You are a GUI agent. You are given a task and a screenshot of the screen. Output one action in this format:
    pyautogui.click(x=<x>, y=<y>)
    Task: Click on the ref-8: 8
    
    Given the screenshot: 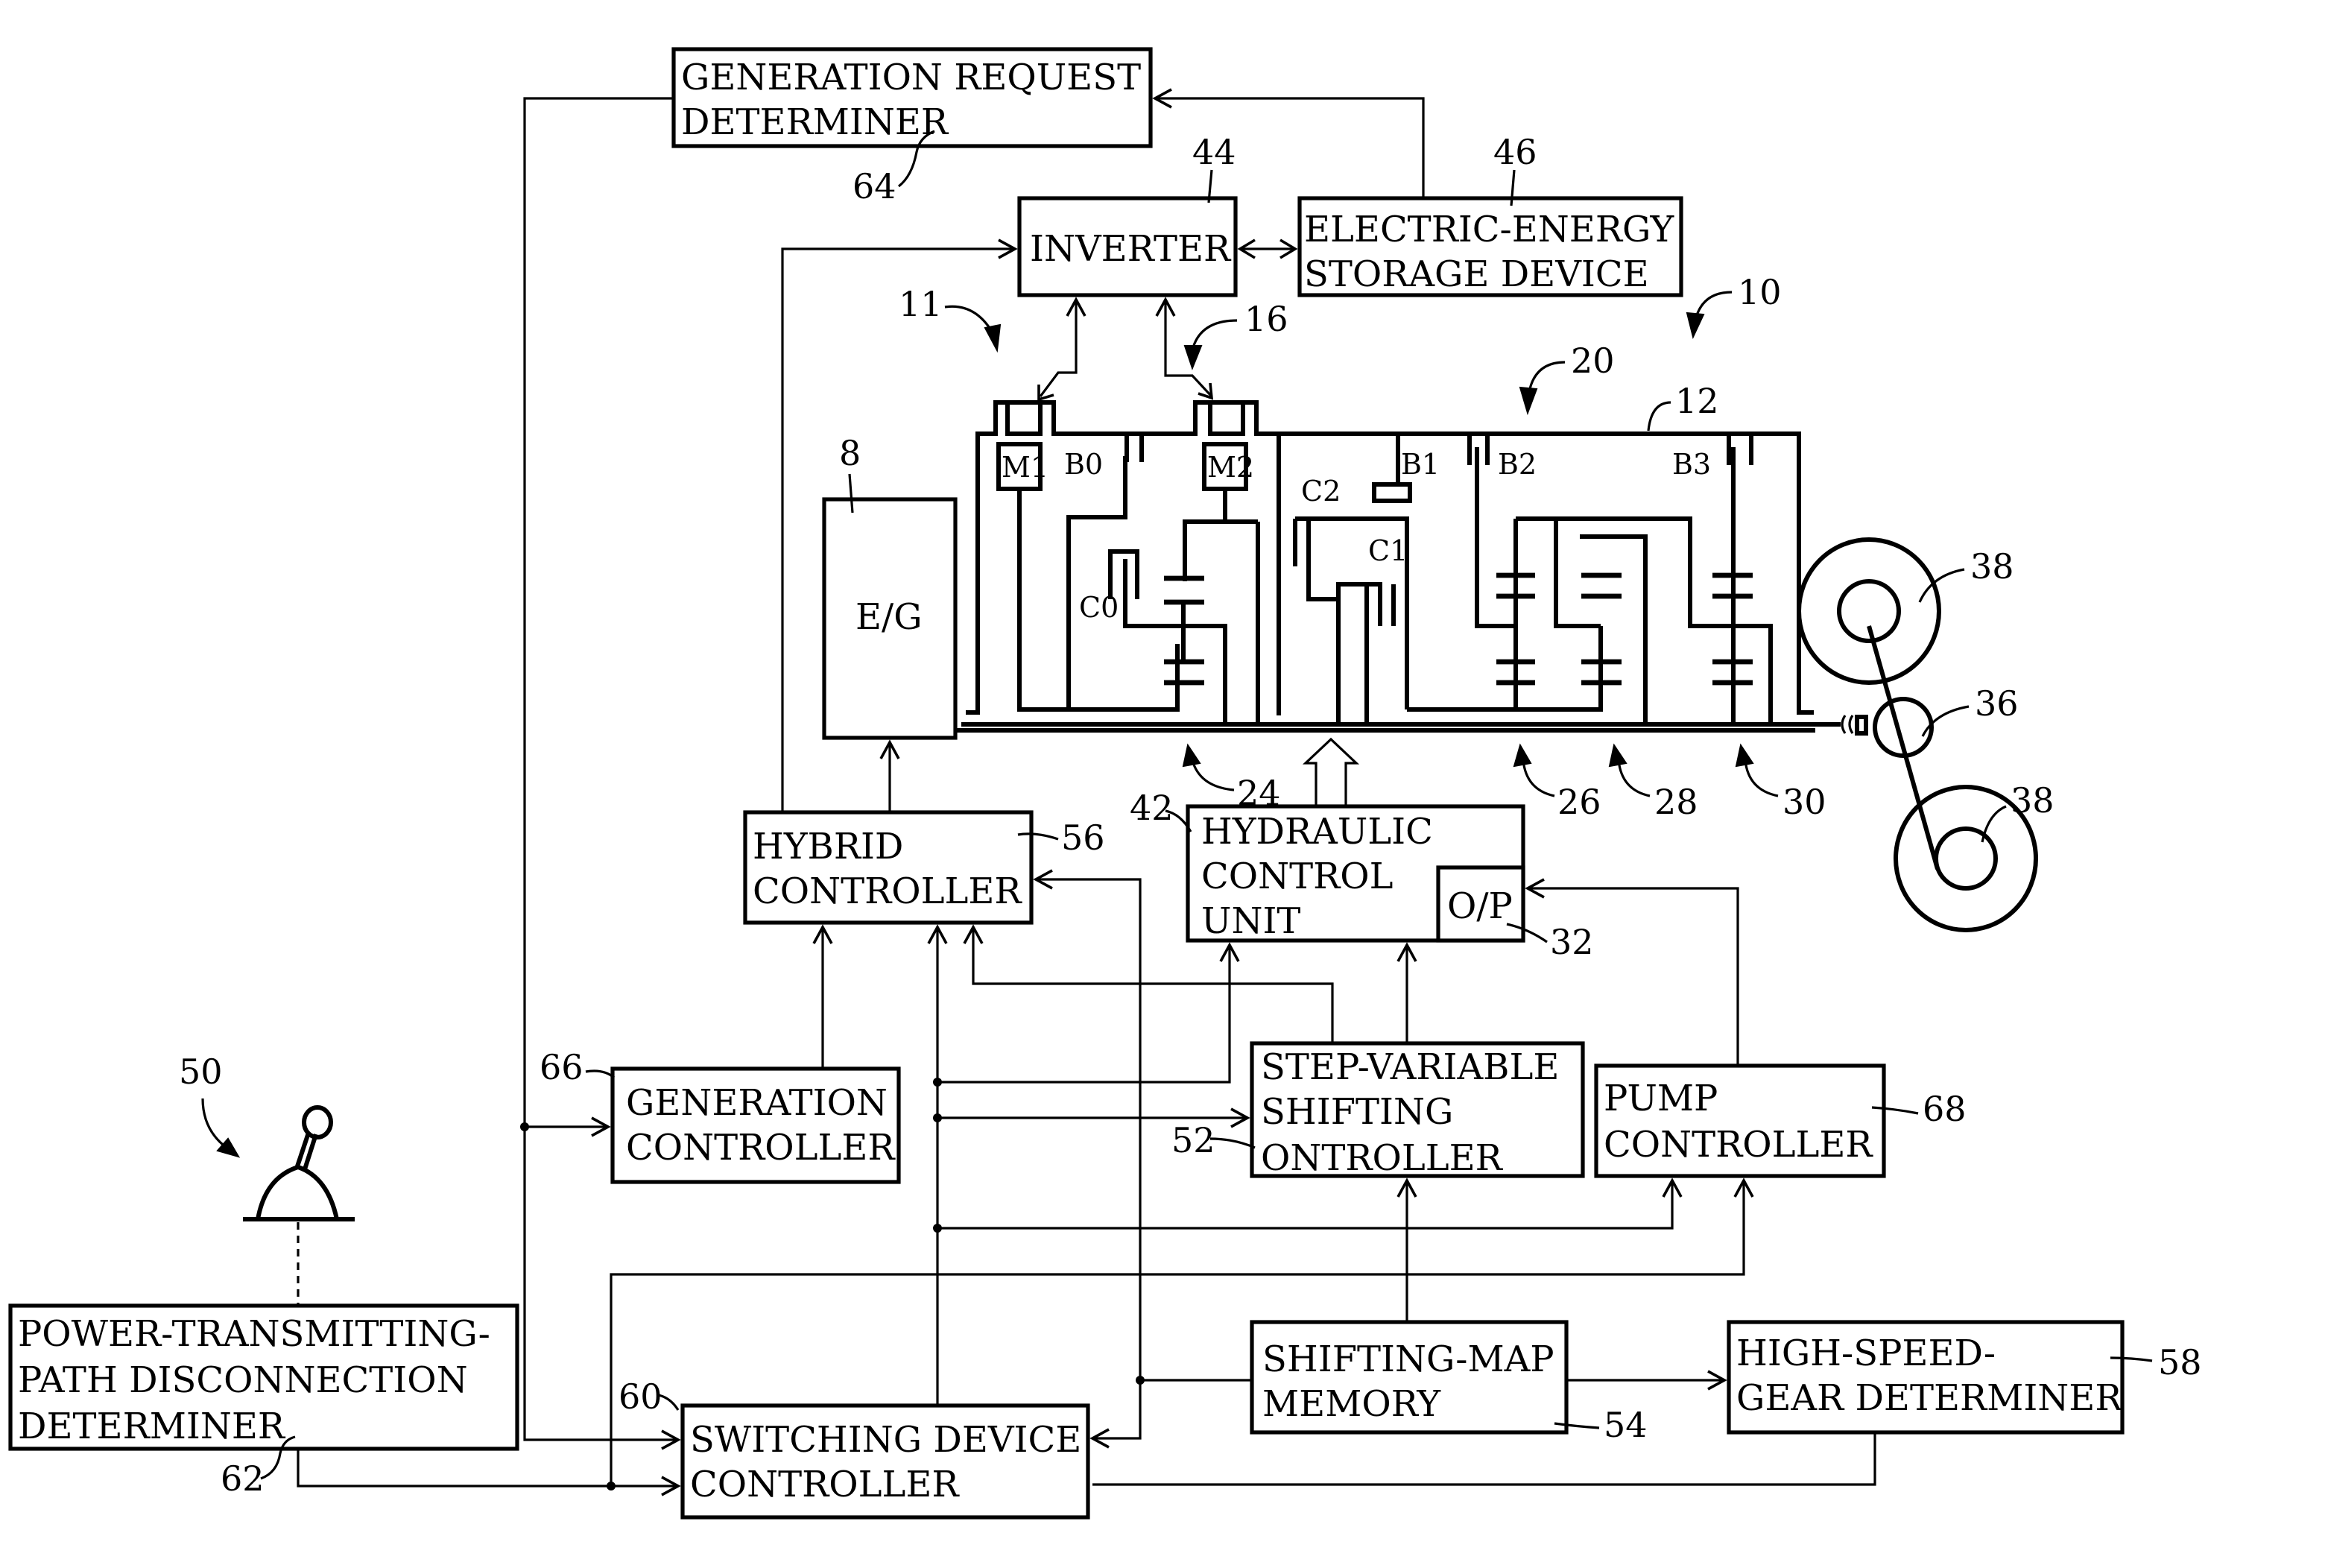 What is the action you would take?
    pyautogui.click(x=850, y=453)
    